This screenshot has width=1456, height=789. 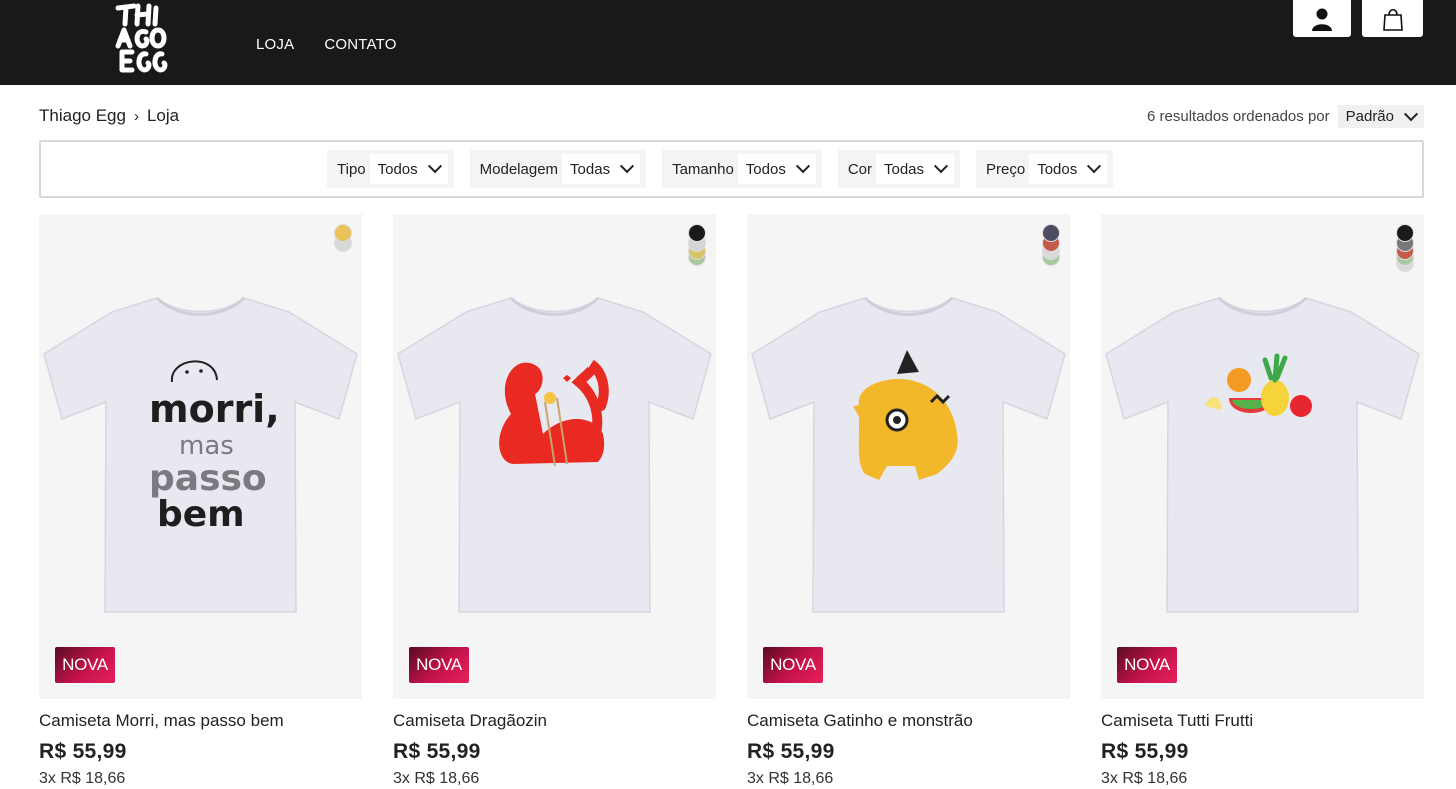 What do you see at coordinates (351, 169) in the screenshot?
I see `filter-label: Tipo` at bounding box center [351, 169].